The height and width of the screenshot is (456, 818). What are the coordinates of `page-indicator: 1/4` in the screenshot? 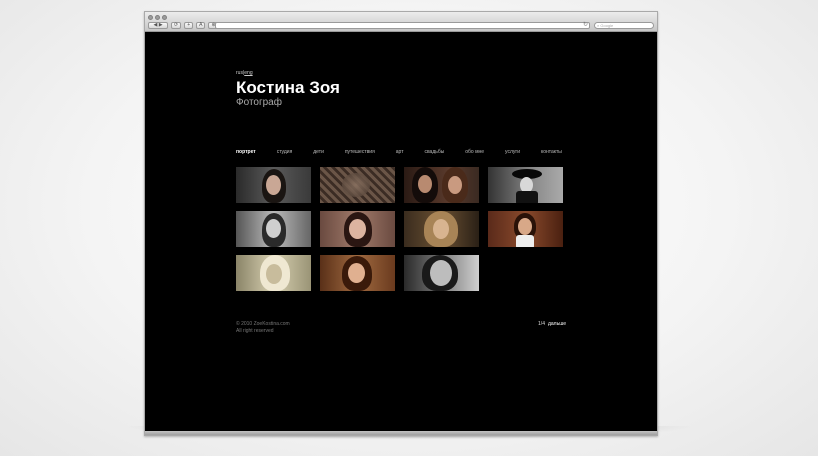 It's located at (541, 324).